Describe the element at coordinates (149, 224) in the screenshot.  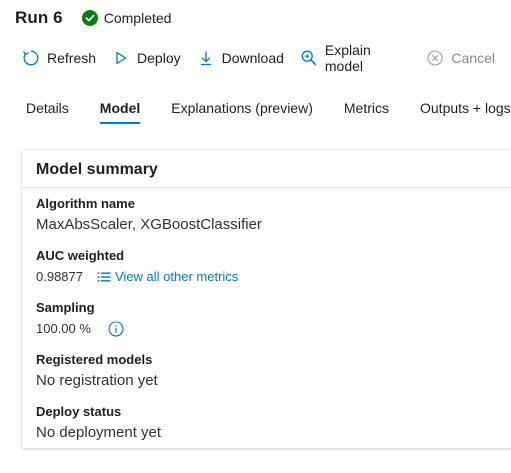
I see `algorithm-value: MaxAbsScaler, XGBoostClassifier` at that location.